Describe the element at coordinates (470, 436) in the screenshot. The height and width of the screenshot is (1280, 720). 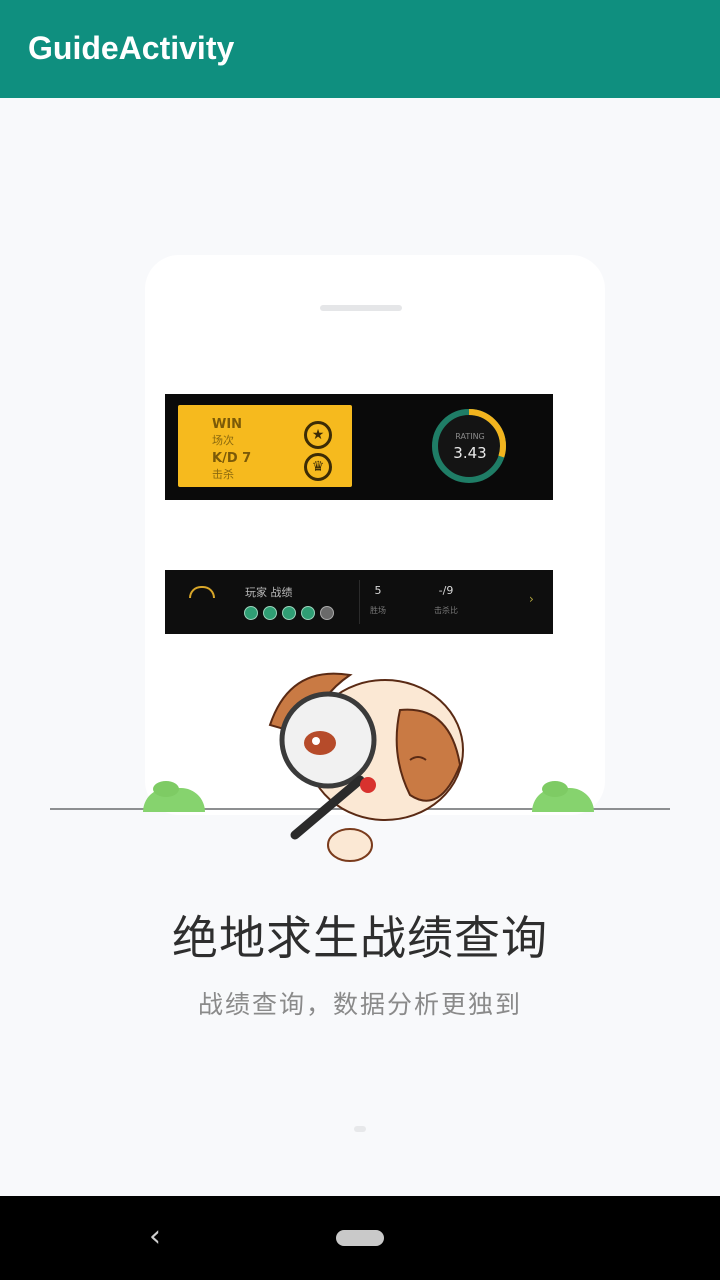
I see `gauge-label: RATING` at that location.